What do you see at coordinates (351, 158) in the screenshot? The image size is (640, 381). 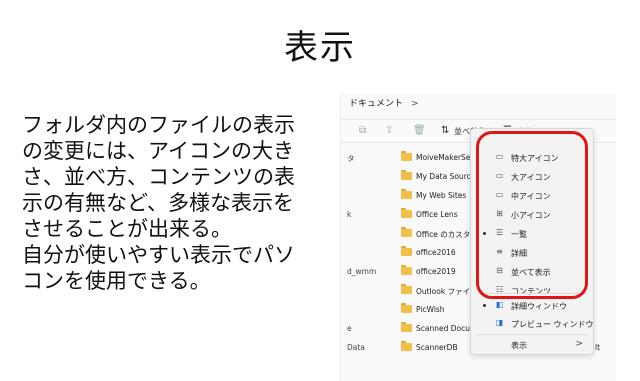 I see `column-label: タ` at bounding box center [351, 158].